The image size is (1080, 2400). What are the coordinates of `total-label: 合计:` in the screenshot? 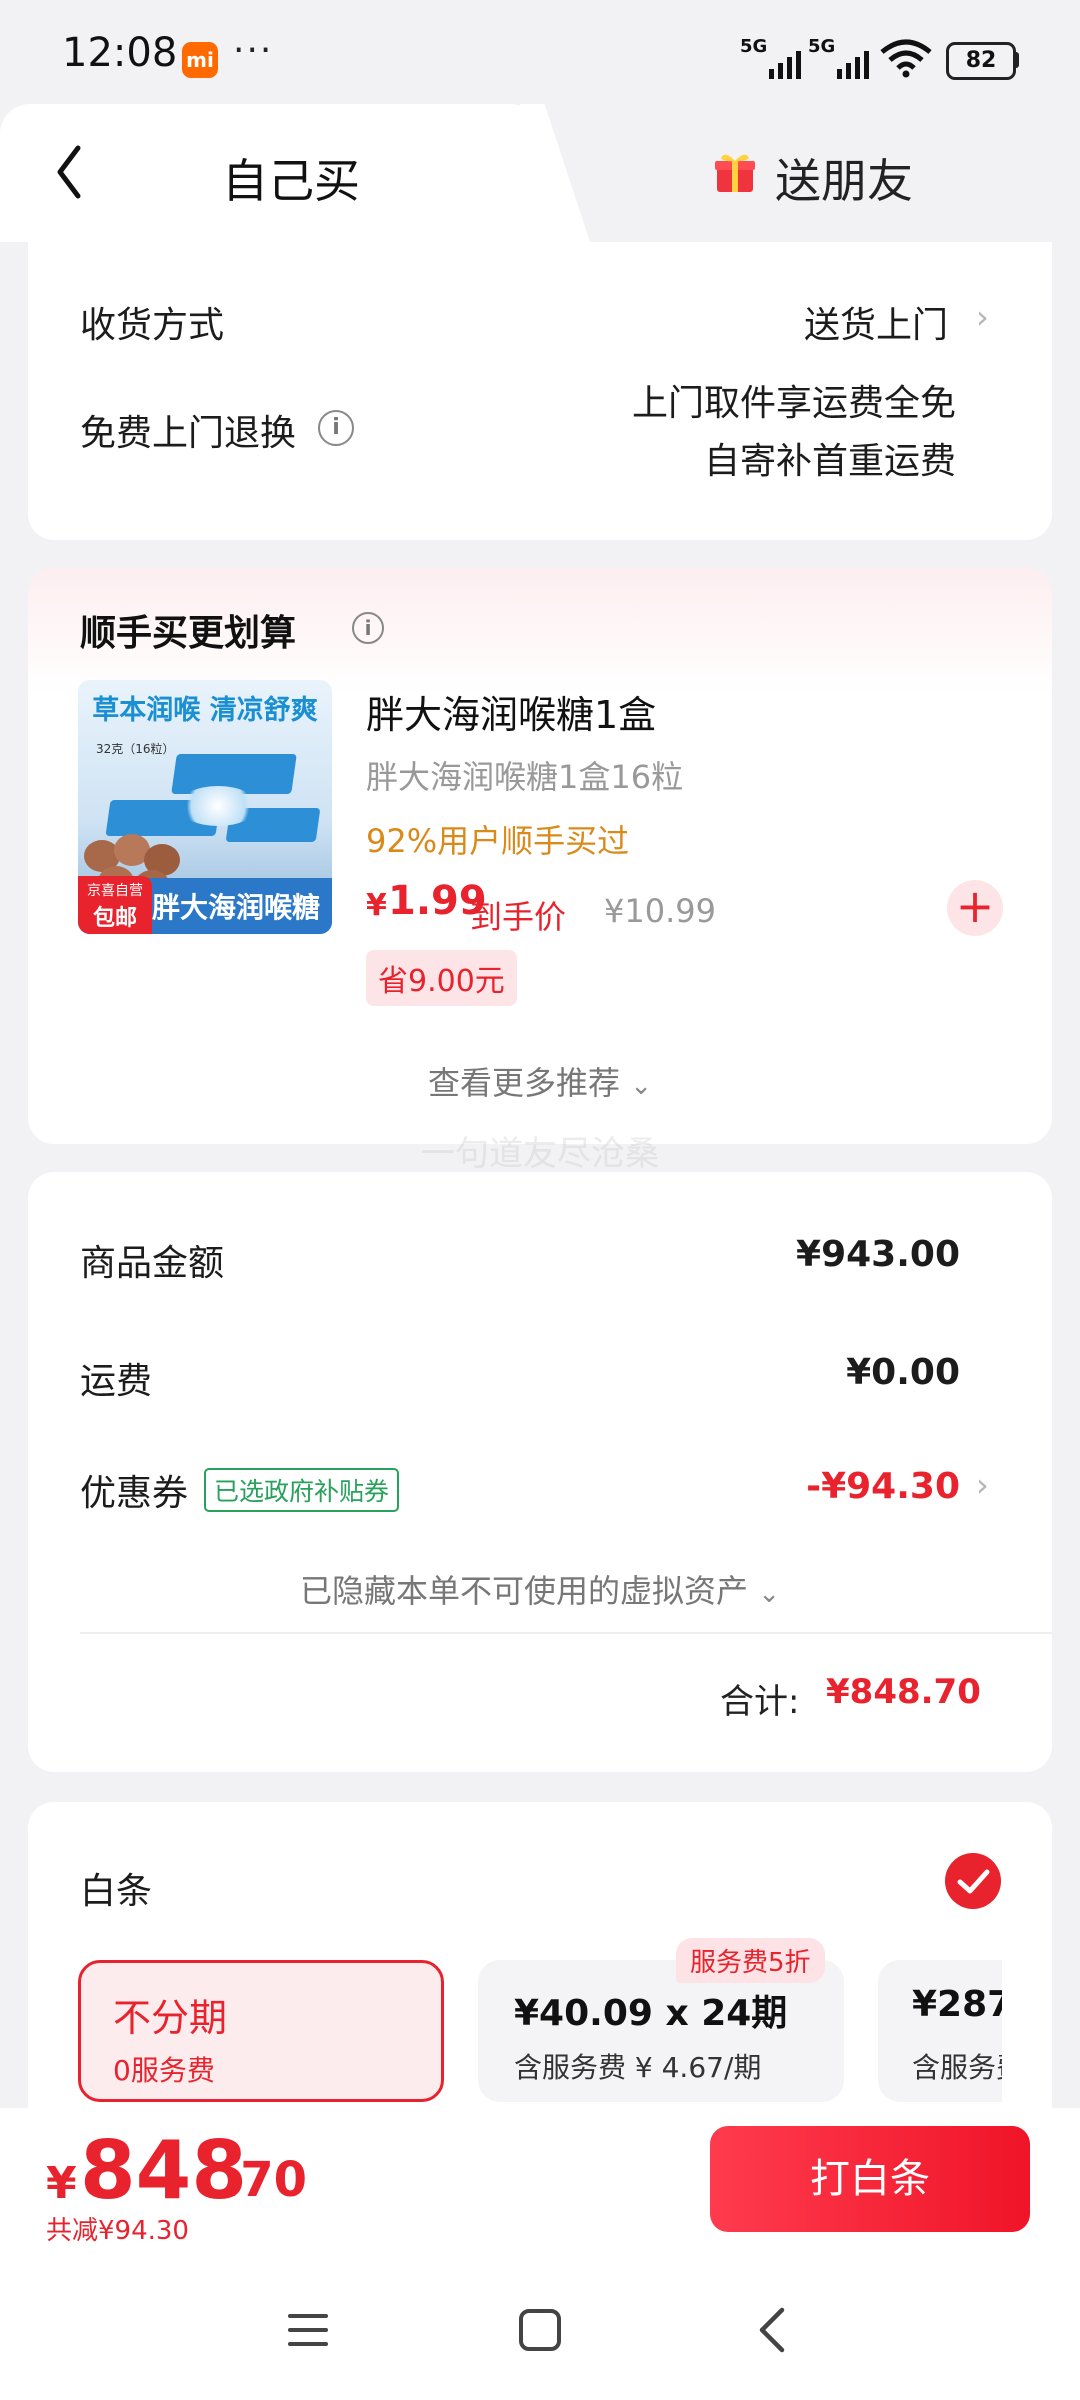 It's located at (760, 1702).